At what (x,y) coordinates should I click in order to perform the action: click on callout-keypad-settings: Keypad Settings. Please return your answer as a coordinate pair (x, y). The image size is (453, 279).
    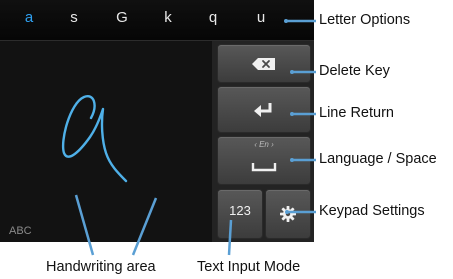
    Looking at the image, I should click on (372, 211).